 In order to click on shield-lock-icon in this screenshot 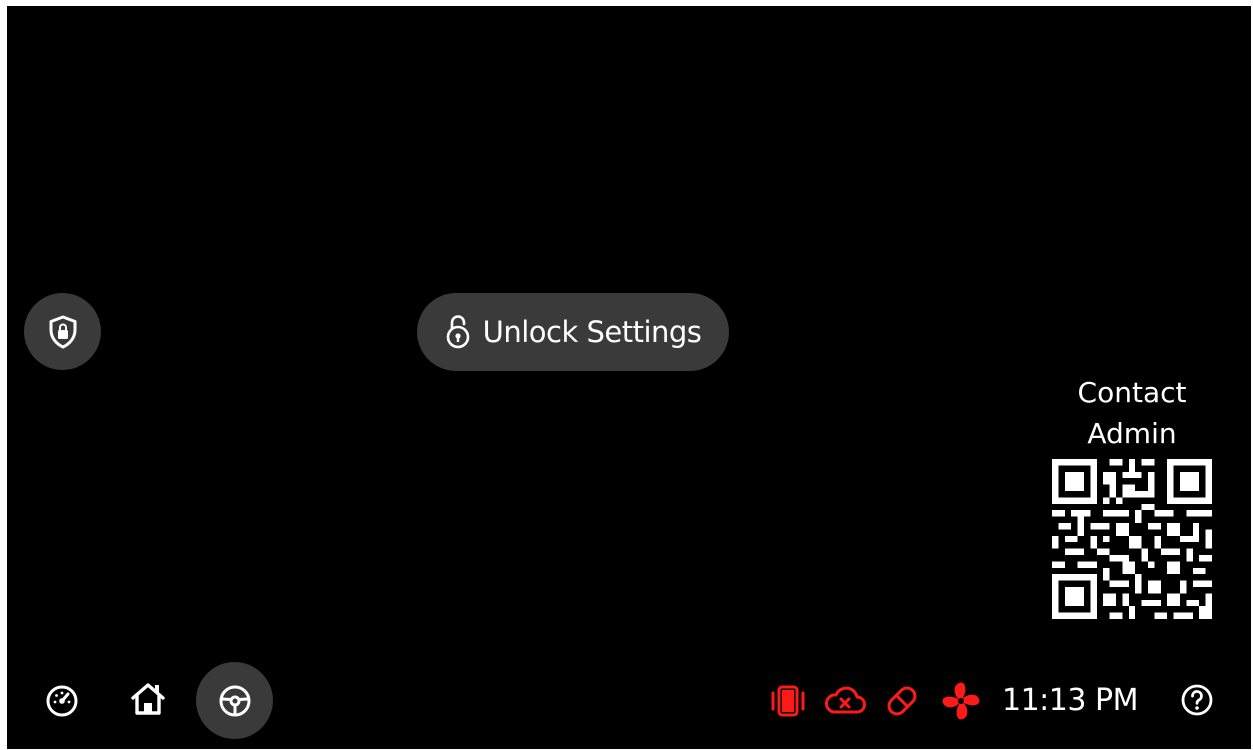, I will do `click(62, 331)`.